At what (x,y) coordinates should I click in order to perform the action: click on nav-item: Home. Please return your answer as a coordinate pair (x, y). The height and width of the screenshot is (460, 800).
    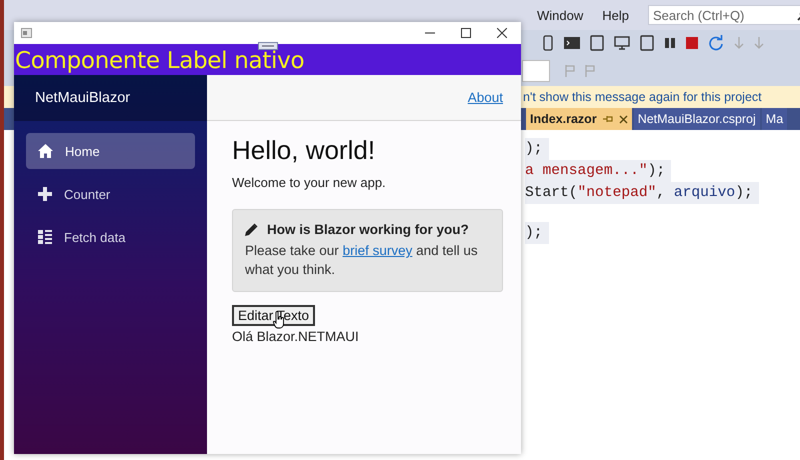
    Looking at the image, I should click on (110, 151).